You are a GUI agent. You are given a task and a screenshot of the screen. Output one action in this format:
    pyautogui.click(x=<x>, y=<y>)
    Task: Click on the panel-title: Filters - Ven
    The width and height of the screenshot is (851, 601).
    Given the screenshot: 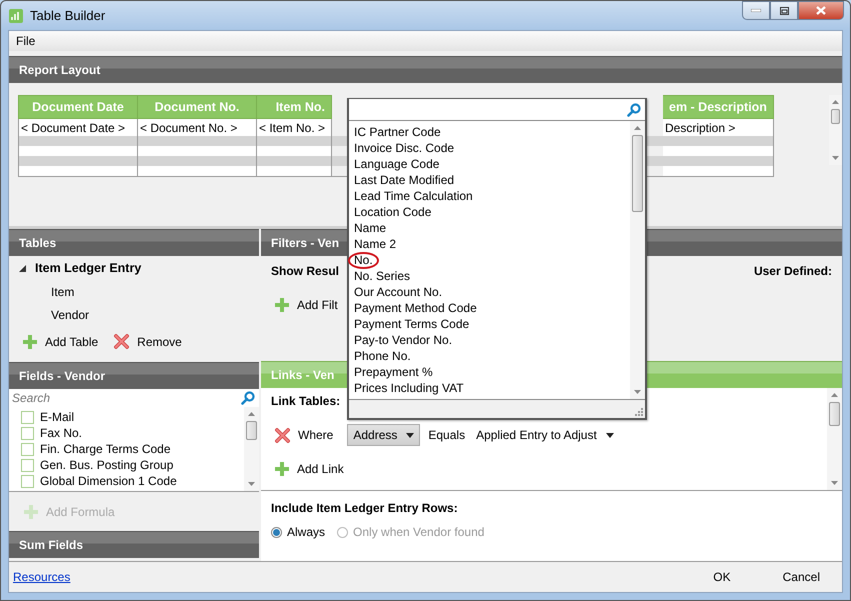 What is the action you would take?
    pyautogui.click(x=305, y=243)
    